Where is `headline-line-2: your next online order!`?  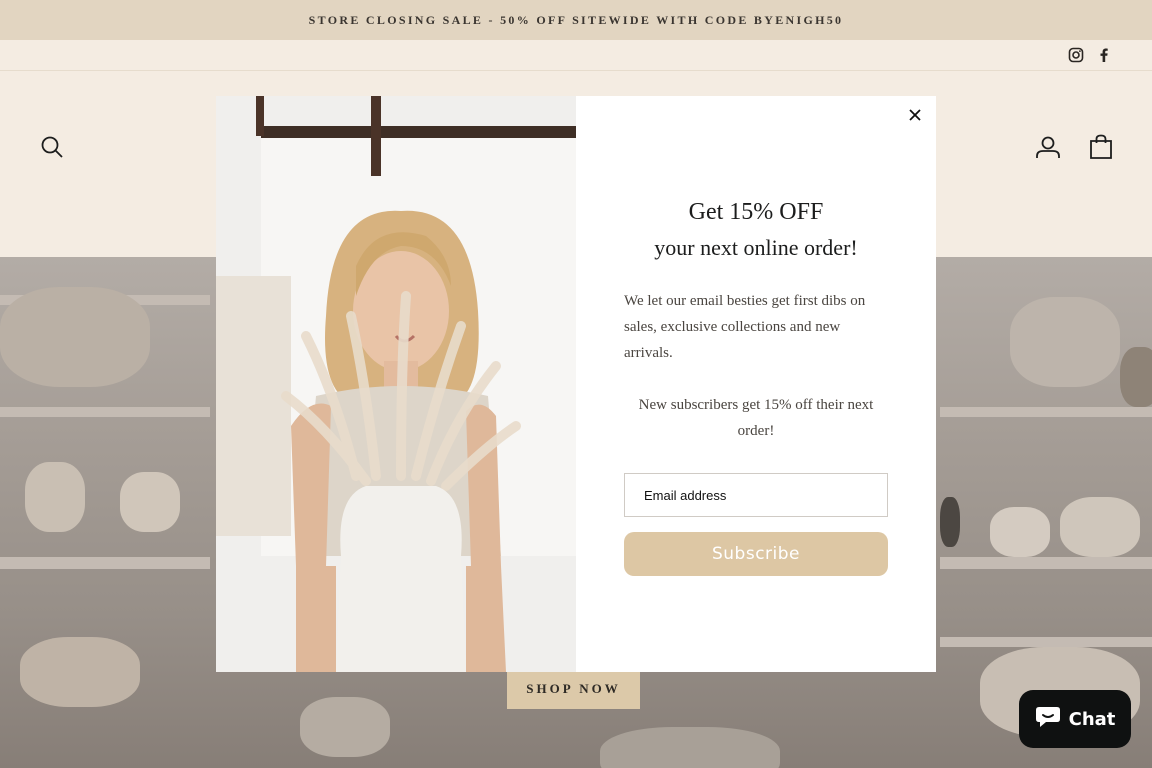 headline-line-2: your next online order! is located at coordinates (756, 247).